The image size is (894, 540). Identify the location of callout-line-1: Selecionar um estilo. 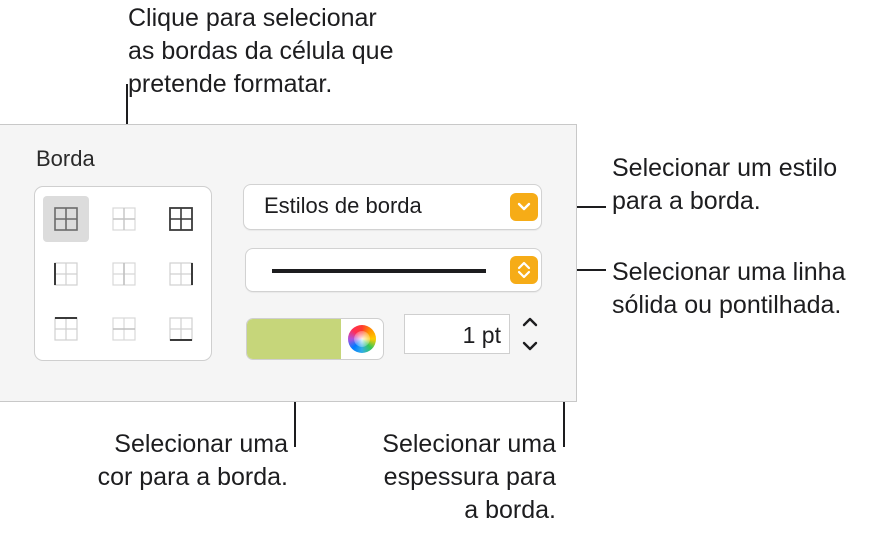
(725, 168).